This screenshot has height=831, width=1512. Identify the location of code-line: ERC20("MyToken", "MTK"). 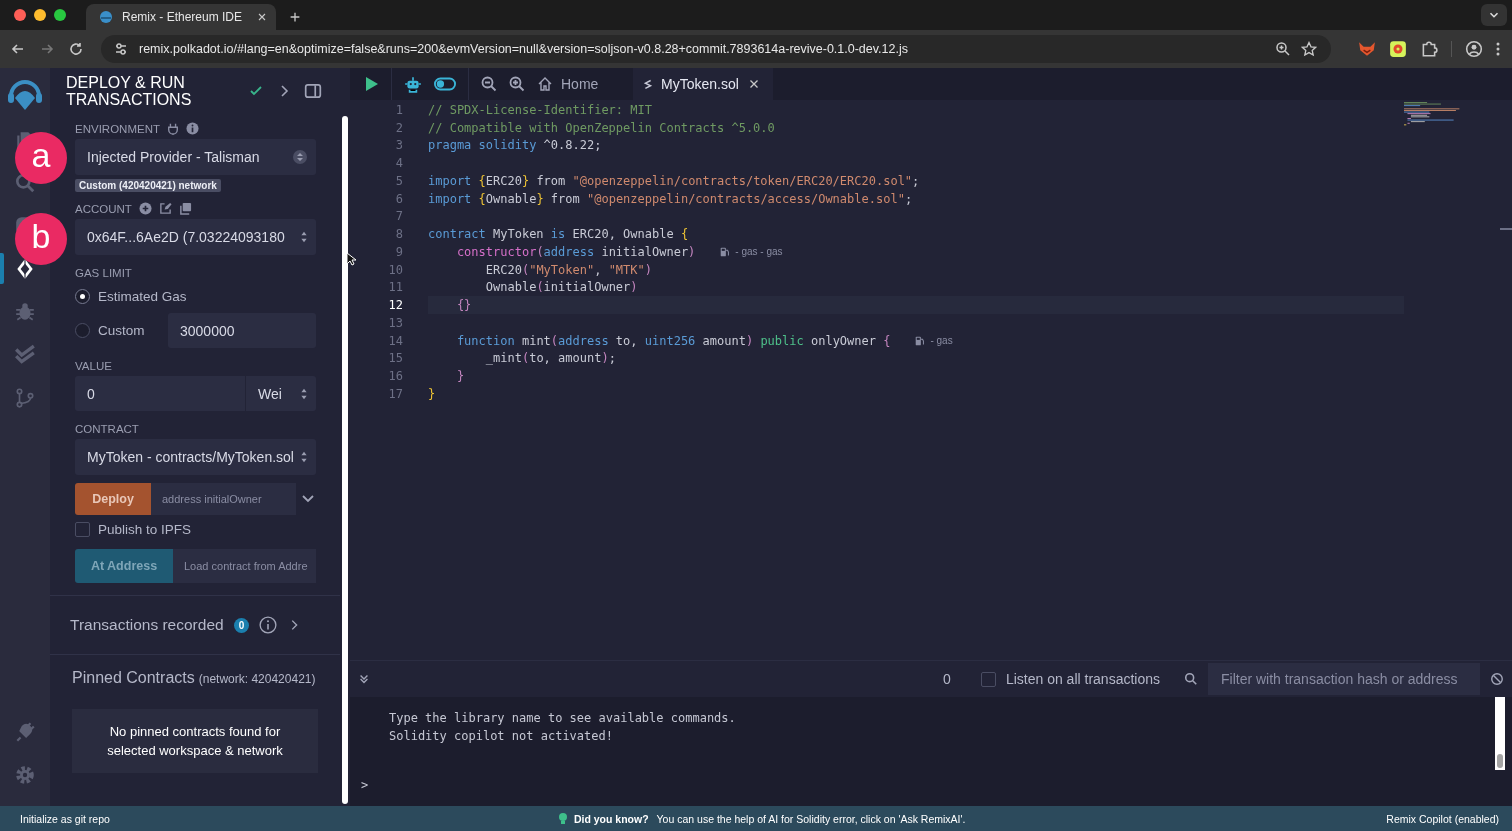
(568, 269).